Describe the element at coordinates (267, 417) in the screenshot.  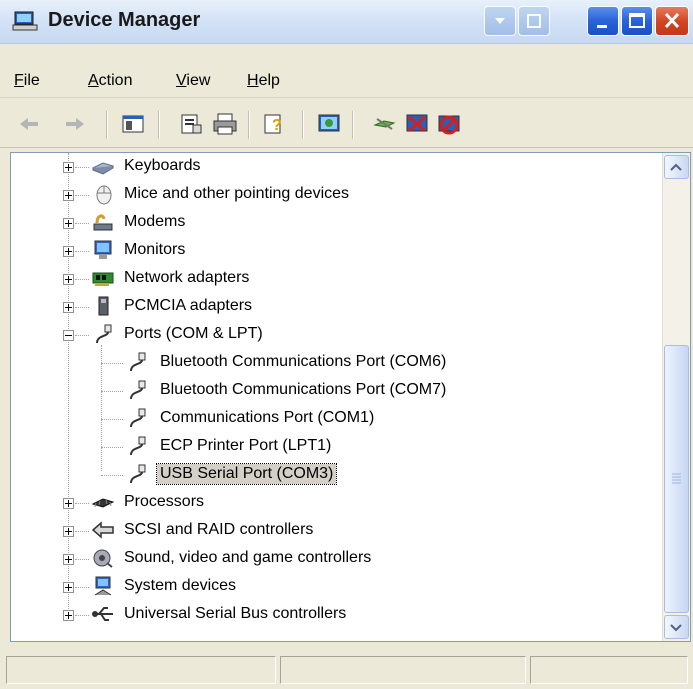
I see `tree-item-label: Communications Port (COM1)` at that location.